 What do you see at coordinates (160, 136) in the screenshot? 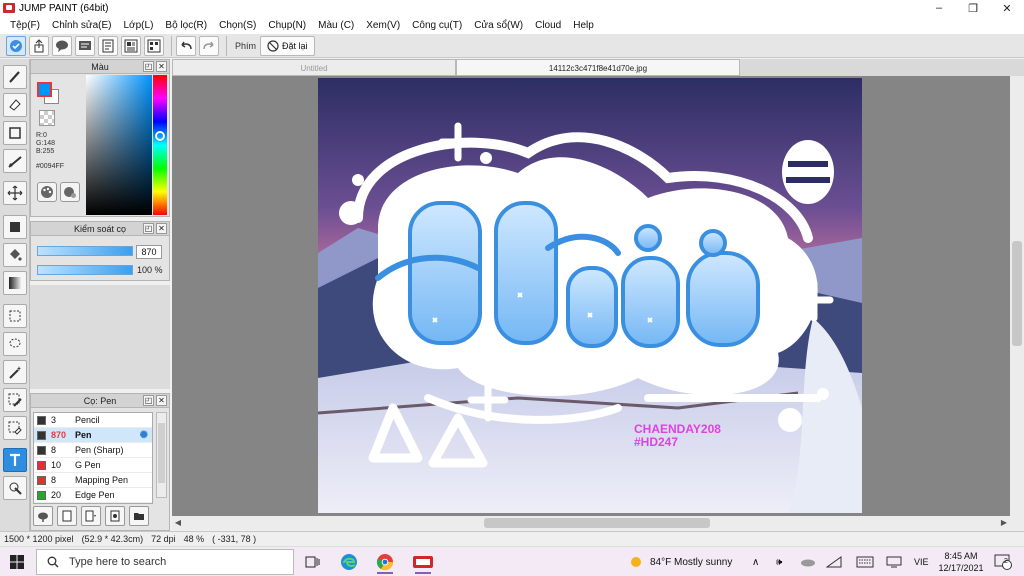
I see `hue-slider-knob` at bounding box center [160, 136].